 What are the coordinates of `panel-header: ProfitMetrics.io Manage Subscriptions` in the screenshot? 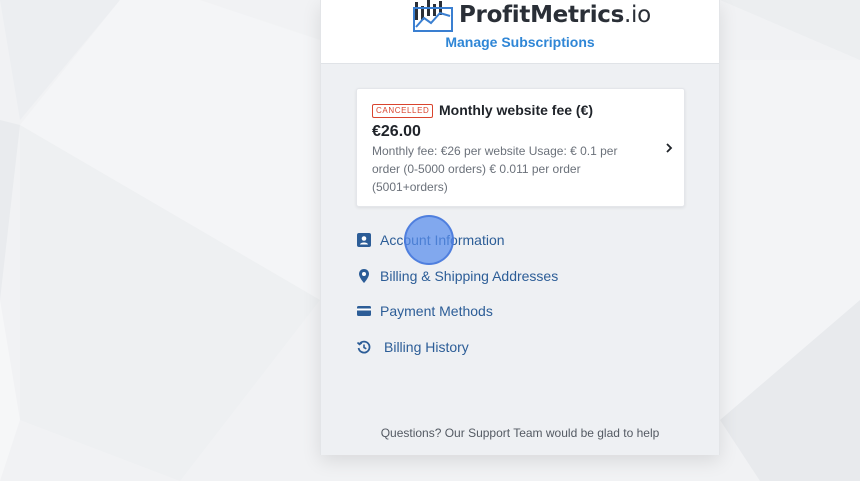 It's located at (520, 32).